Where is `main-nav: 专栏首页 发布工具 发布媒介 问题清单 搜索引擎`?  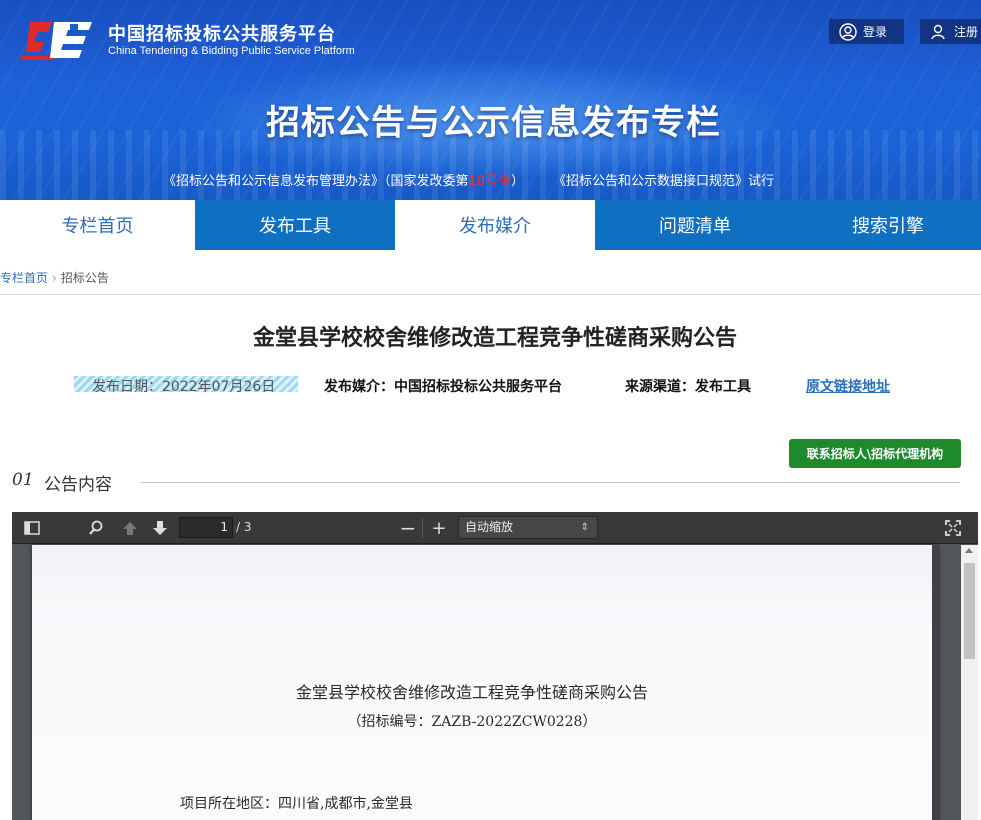
main-nav: 专栏首页 发布工具 发布媒介 问题清单 搜索引擎 is located at coordinates (490, 225).